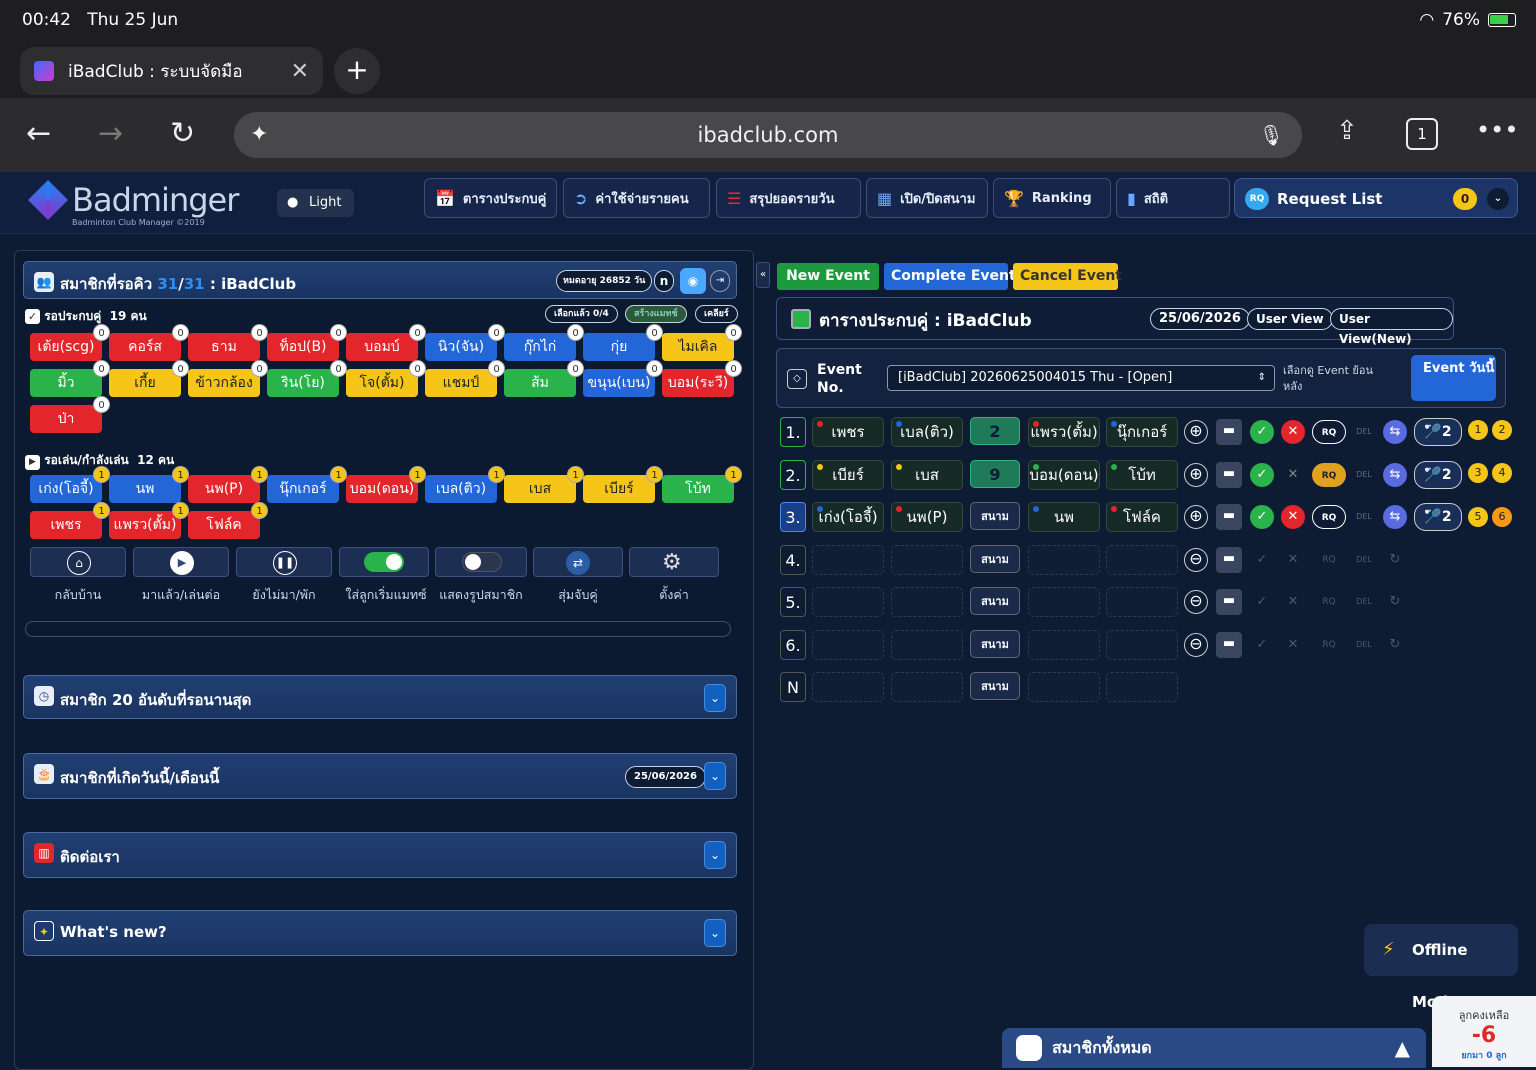 Image resolution: width=1536 pixels, height=1070 pixels. Describe the element at coordinates (481, 562) in the screenshot. I see `show-photo-toggle` at that location.